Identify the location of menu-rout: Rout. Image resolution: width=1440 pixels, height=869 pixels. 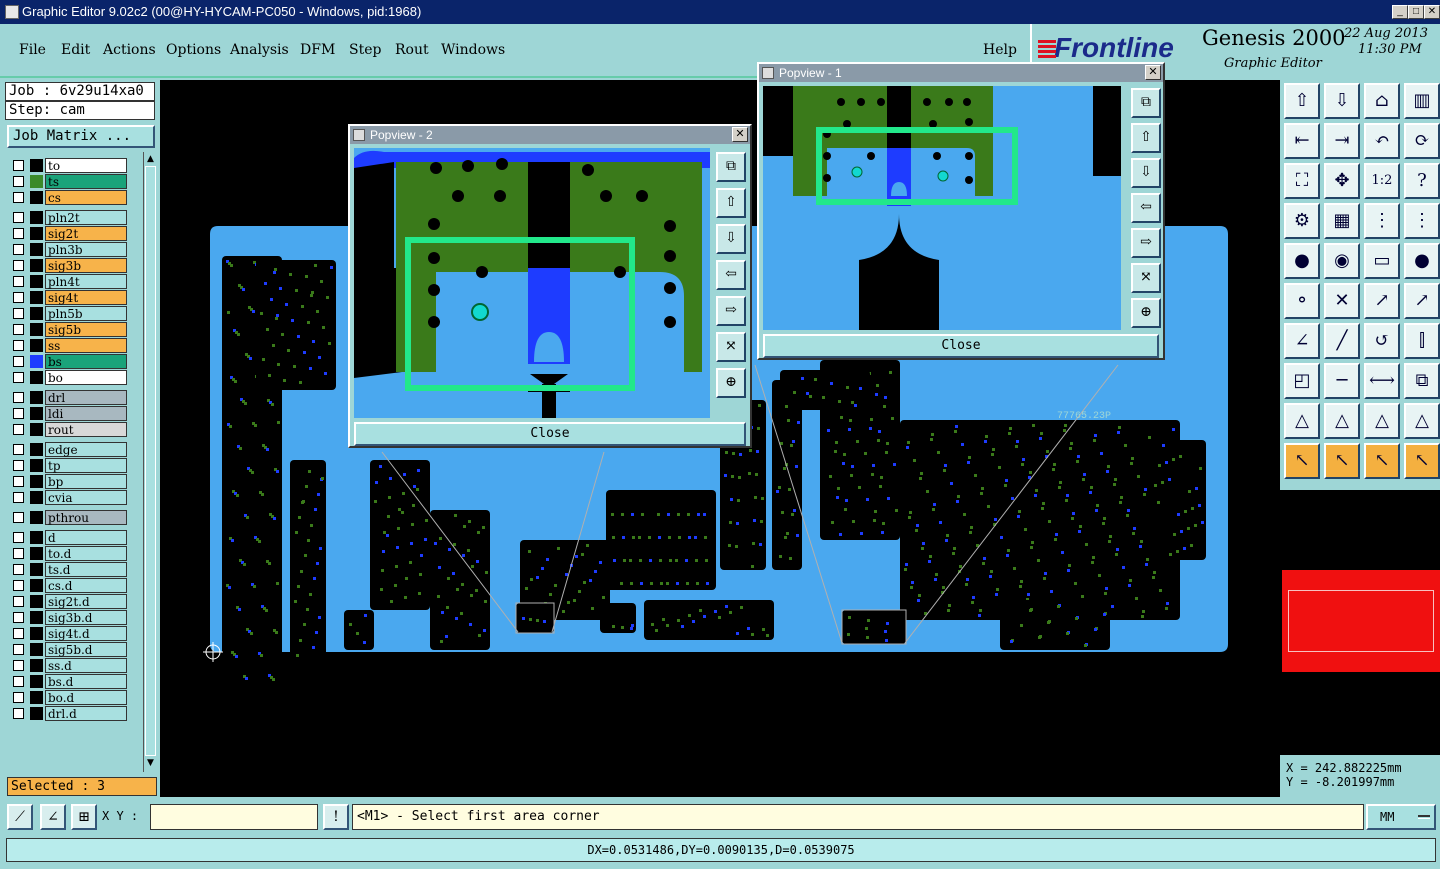
(412, 50).